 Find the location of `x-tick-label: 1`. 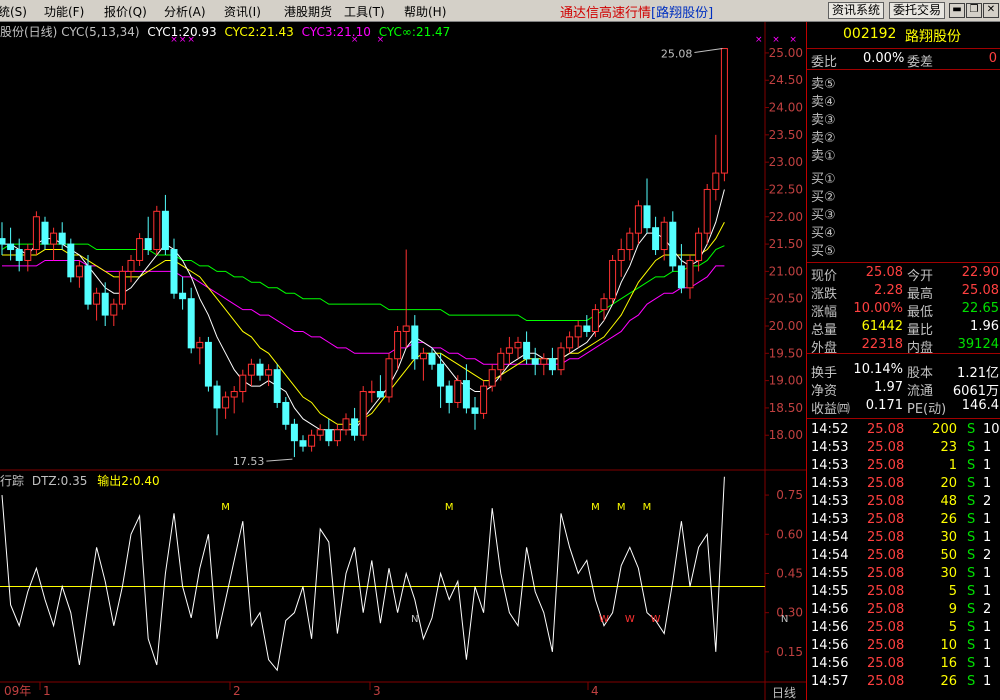

x-tick-label: 1 is located at coordinates (47, 691).